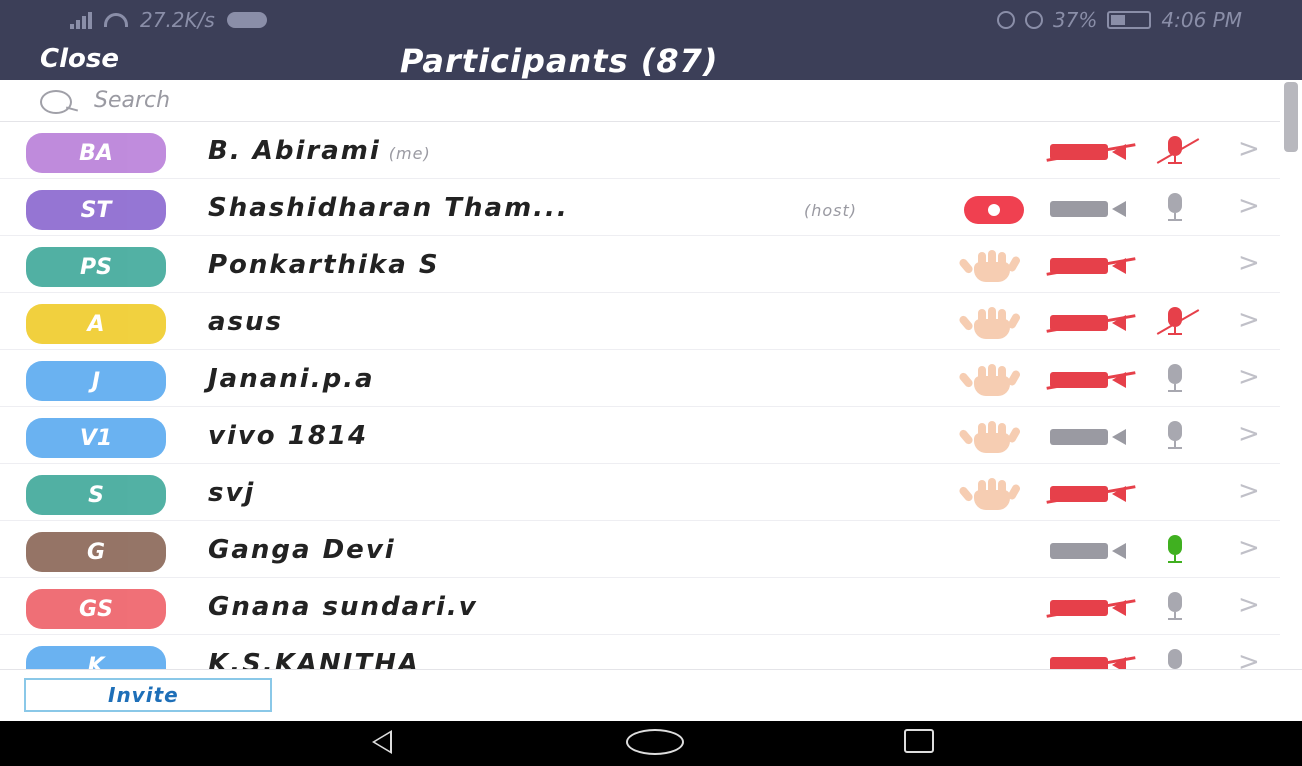 Image resolution: width=1302 pixels, height=766 pixels. What do you see at coordinates (559, 61) in the screenshot?
I see `page-title: Participants (87)` at bounding box center [559, 61].